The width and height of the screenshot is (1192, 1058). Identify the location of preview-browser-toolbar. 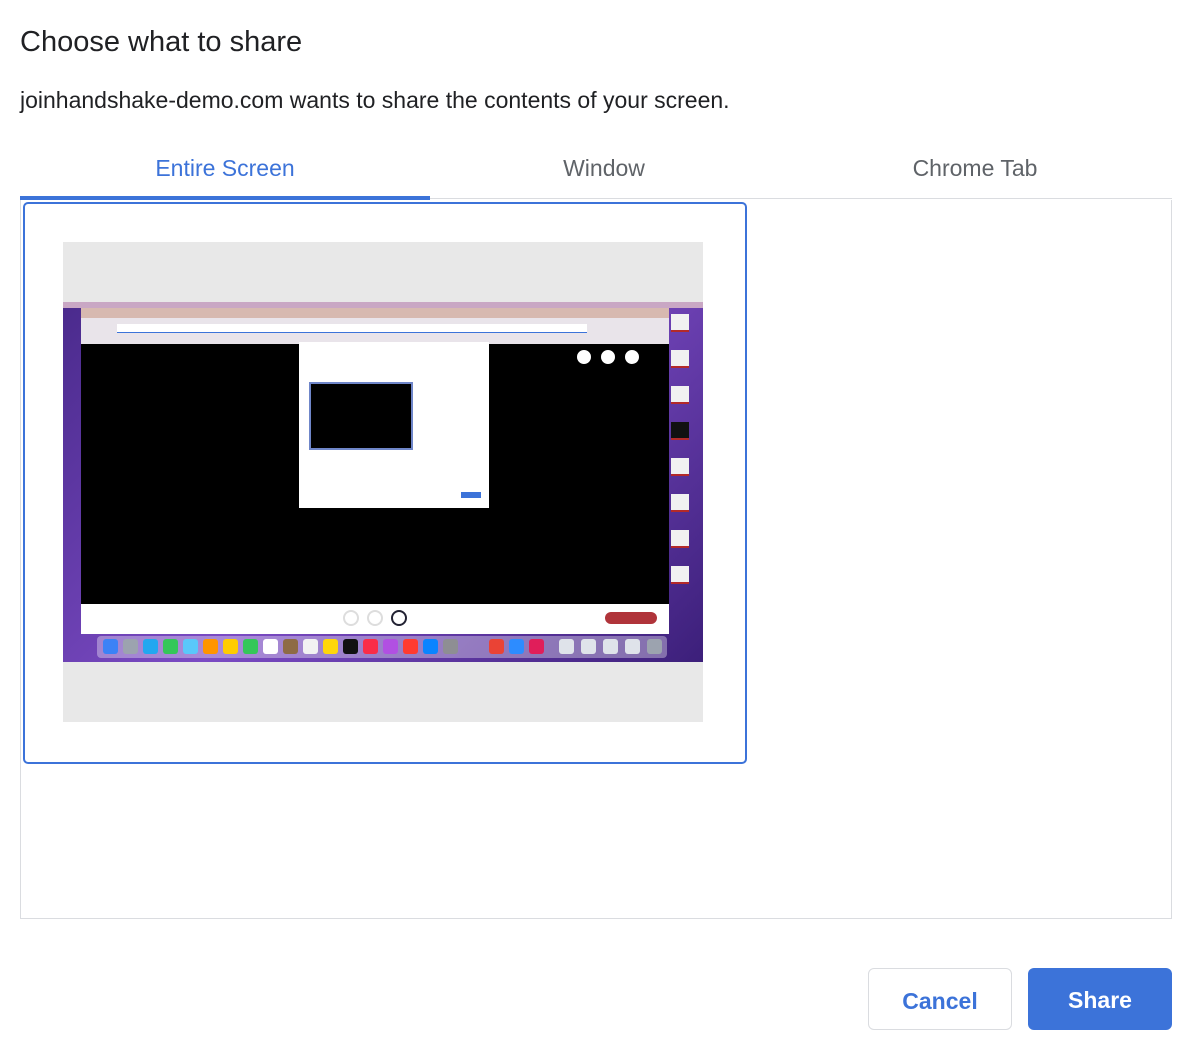
(375, 326).